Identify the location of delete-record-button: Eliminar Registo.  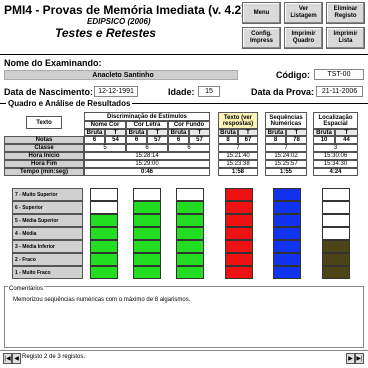
(345, 13).